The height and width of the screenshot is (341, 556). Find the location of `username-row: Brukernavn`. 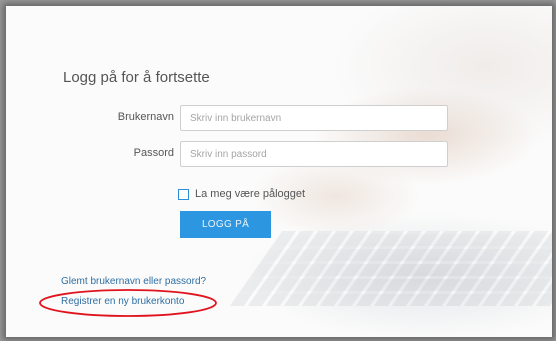

username-row: Brukernavn is located at coordinates (279, 118).